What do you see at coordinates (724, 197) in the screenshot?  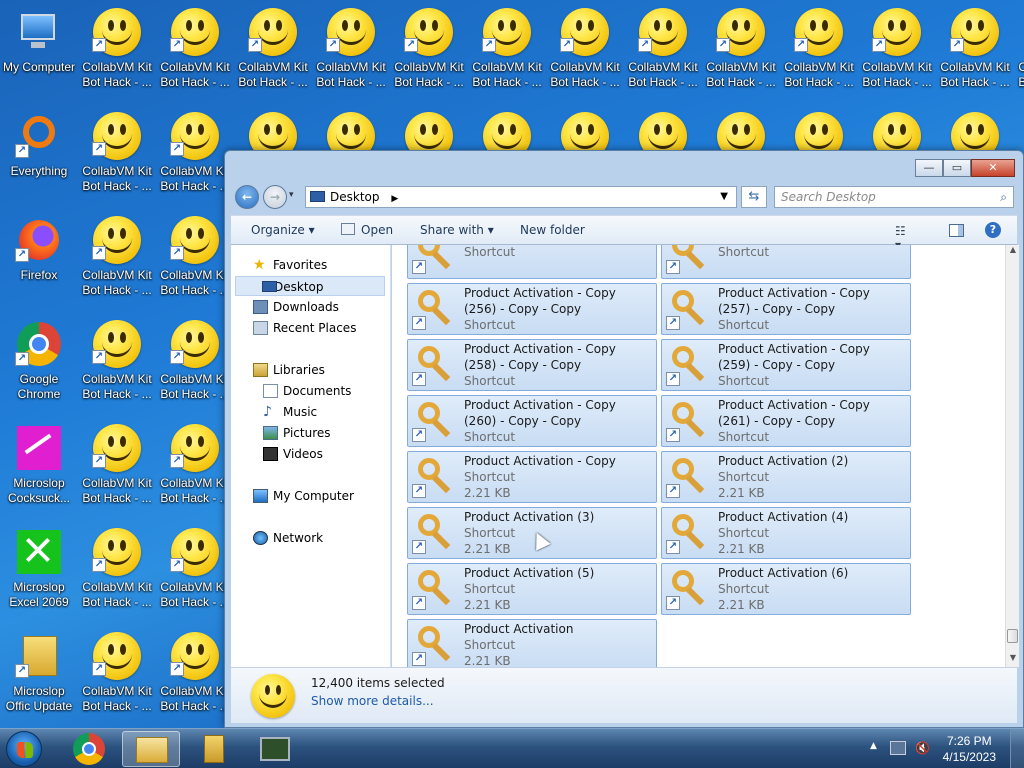 I see `chevron-down-icon: ▼` at bounding box center [724, 197].